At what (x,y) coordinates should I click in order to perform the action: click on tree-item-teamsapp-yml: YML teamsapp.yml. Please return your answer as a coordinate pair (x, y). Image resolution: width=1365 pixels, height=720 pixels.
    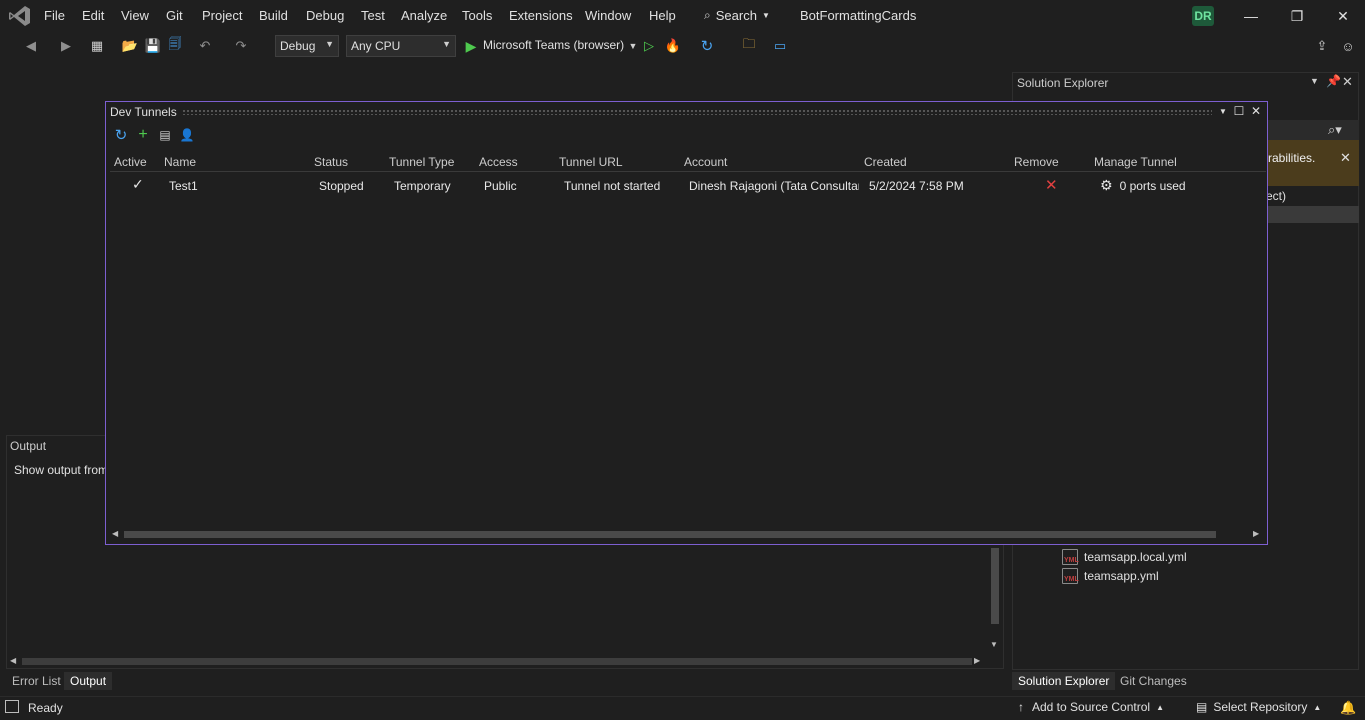
    Looking at the image, I should click on (1110, 576).